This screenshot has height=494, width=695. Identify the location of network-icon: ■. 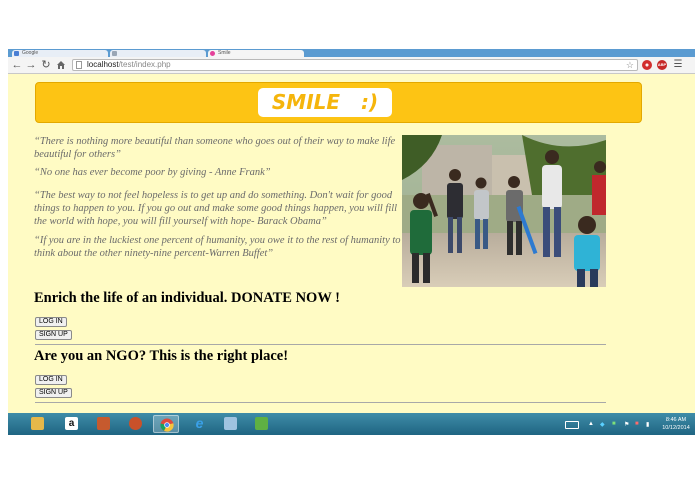
(637, 424).